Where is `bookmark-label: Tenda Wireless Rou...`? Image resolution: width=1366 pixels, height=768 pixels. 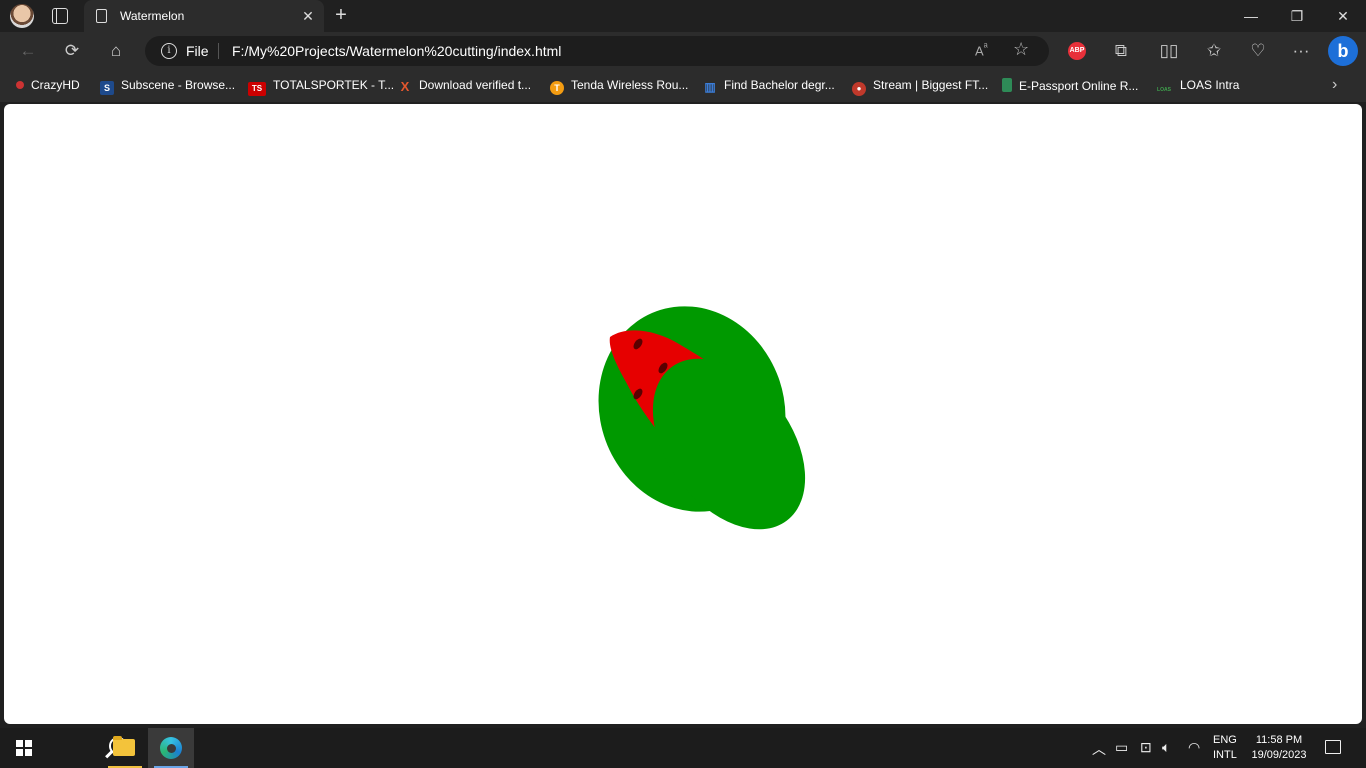
bookmark-label: Tenda Wireless Rou... is located at coordinates (630, 85).